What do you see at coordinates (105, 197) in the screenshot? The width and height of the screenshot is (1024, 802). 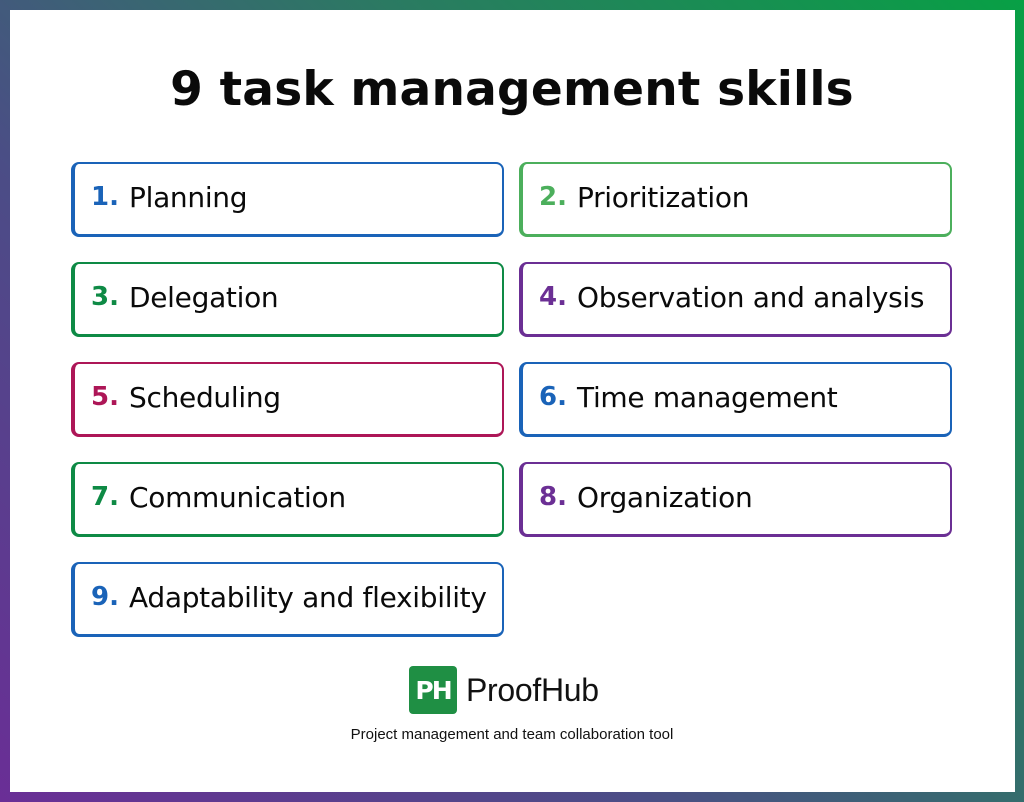 I see `skill-number: 1.` at bounding box center [105, 197].